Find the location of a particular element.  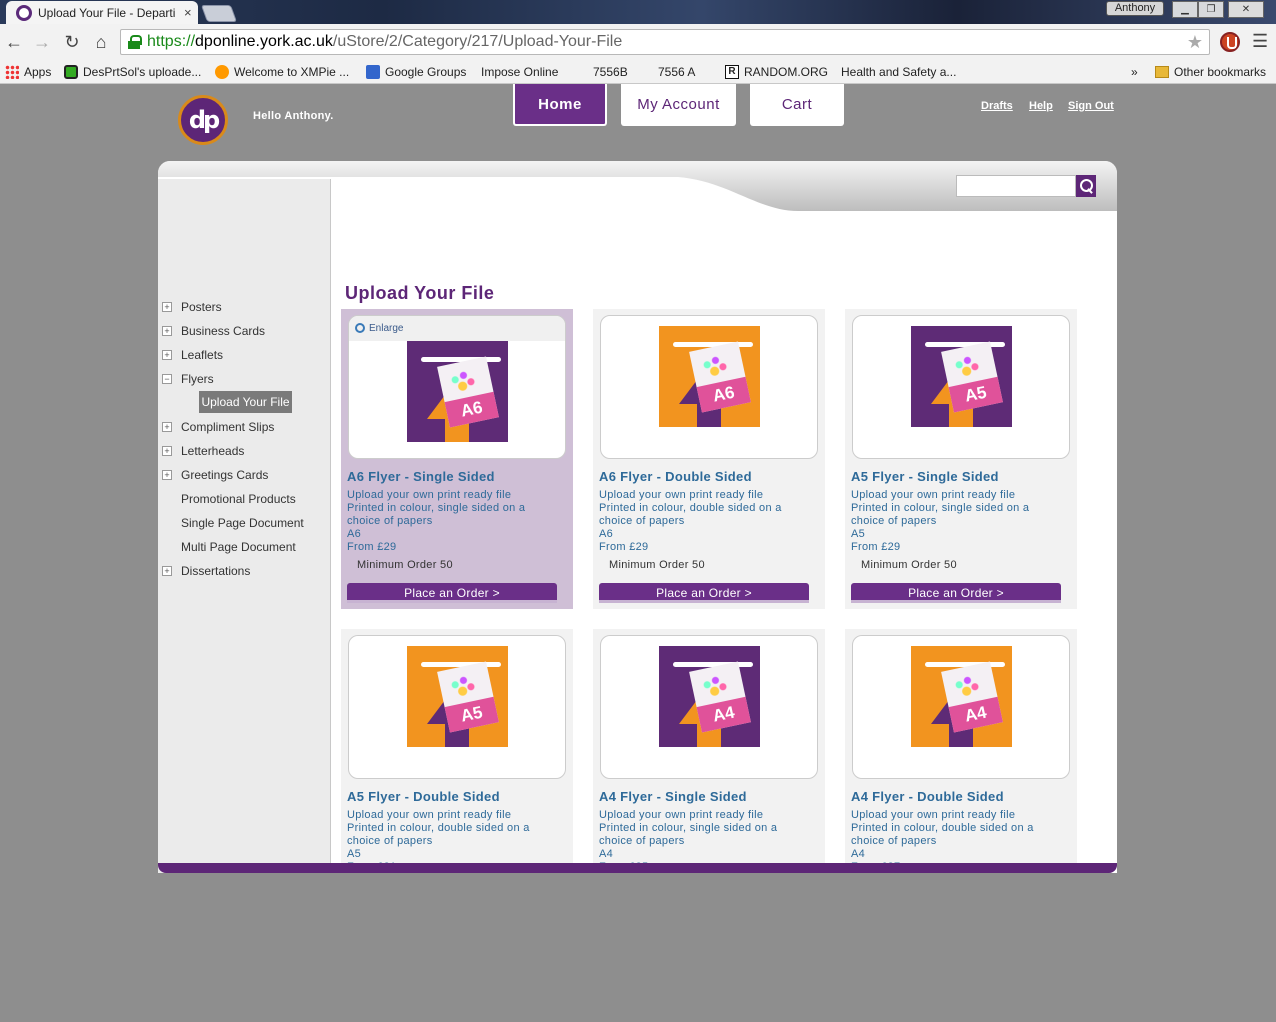

sidebar-item-posters: + Posters is located at coordinates (244, 307).